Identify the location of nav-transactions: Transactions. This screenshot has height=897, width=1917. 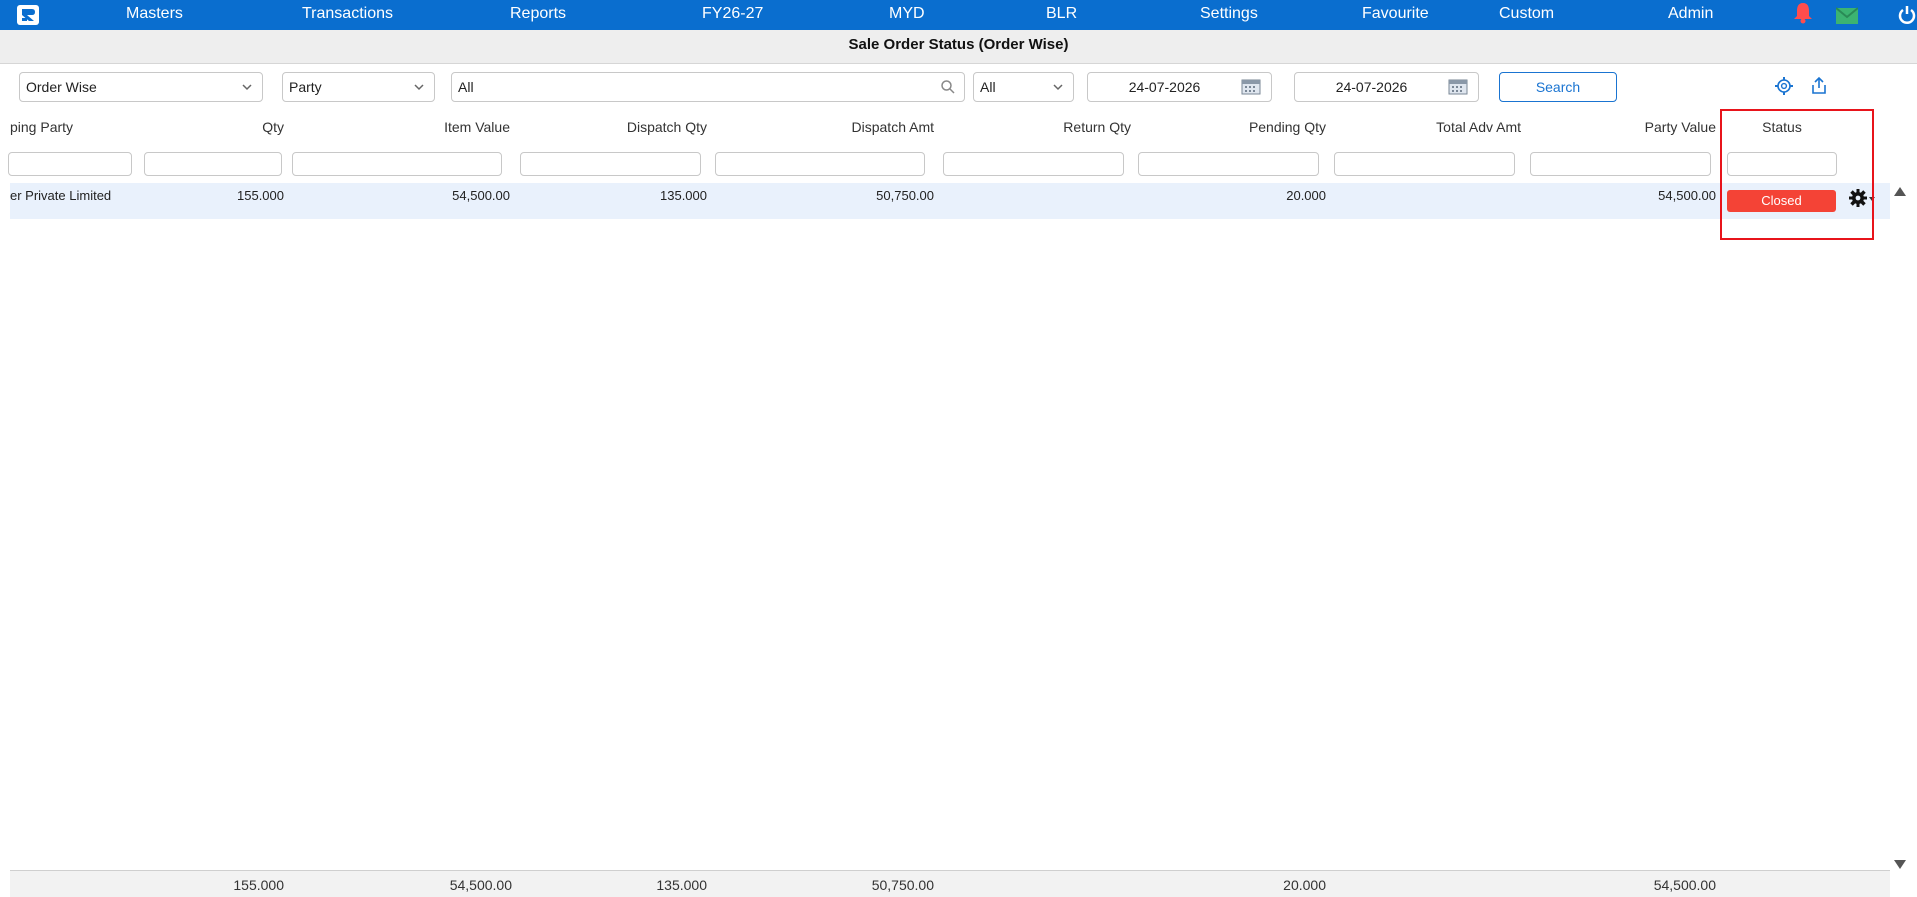
(347, 15).